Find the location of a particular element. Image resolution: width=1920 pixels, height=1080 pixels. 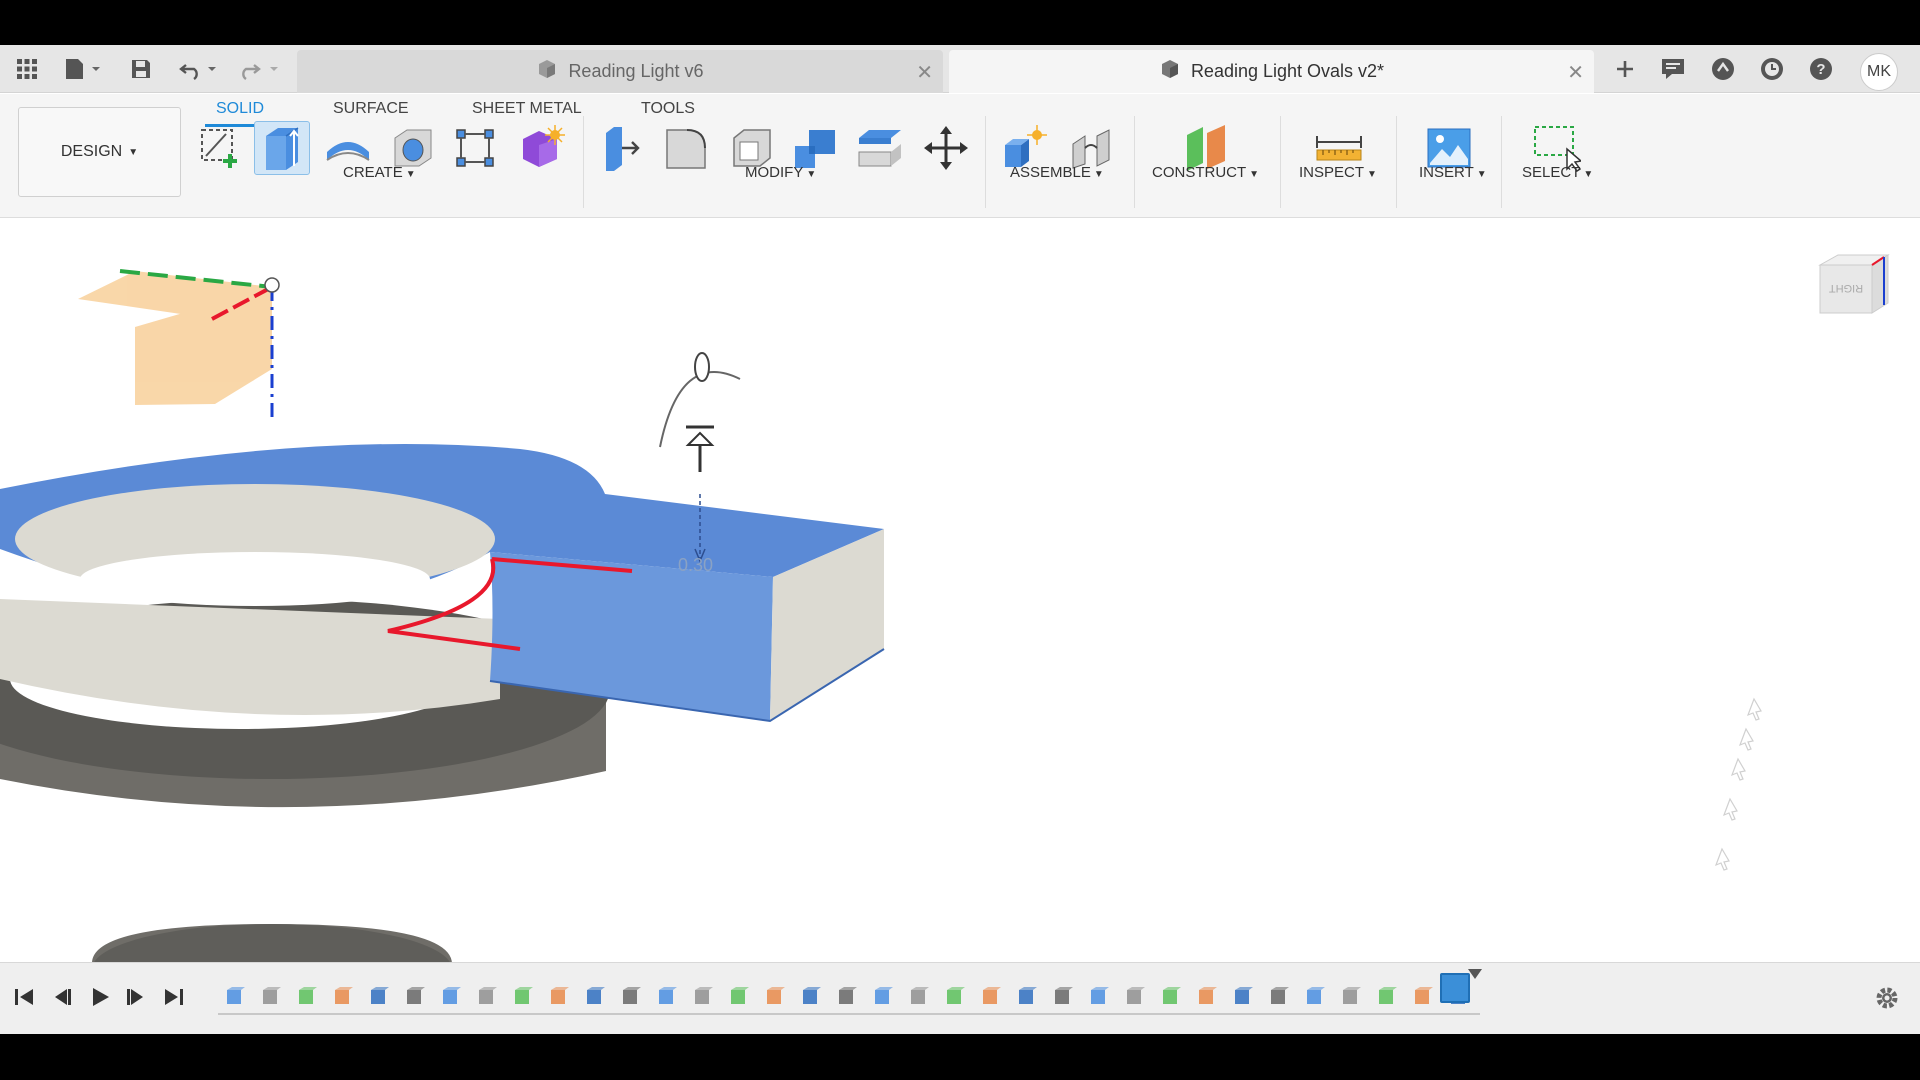

step-back-icon is located at coordinates (62, 997).